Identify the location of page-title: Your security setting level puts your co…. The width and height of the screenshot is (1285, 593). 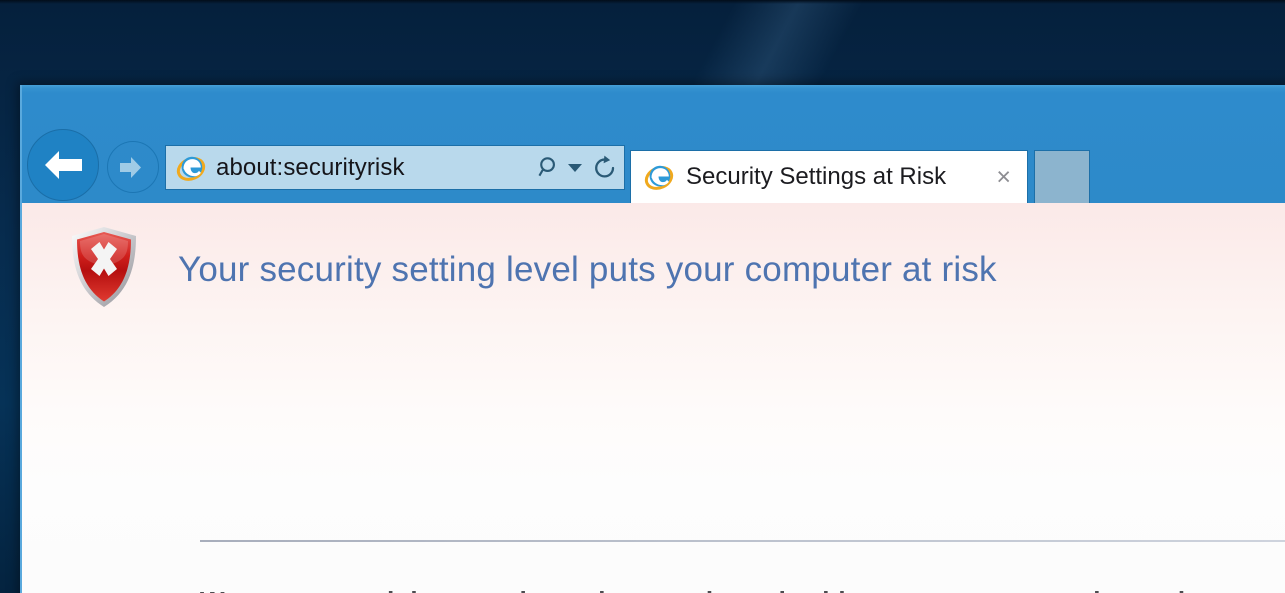
(587, 269).